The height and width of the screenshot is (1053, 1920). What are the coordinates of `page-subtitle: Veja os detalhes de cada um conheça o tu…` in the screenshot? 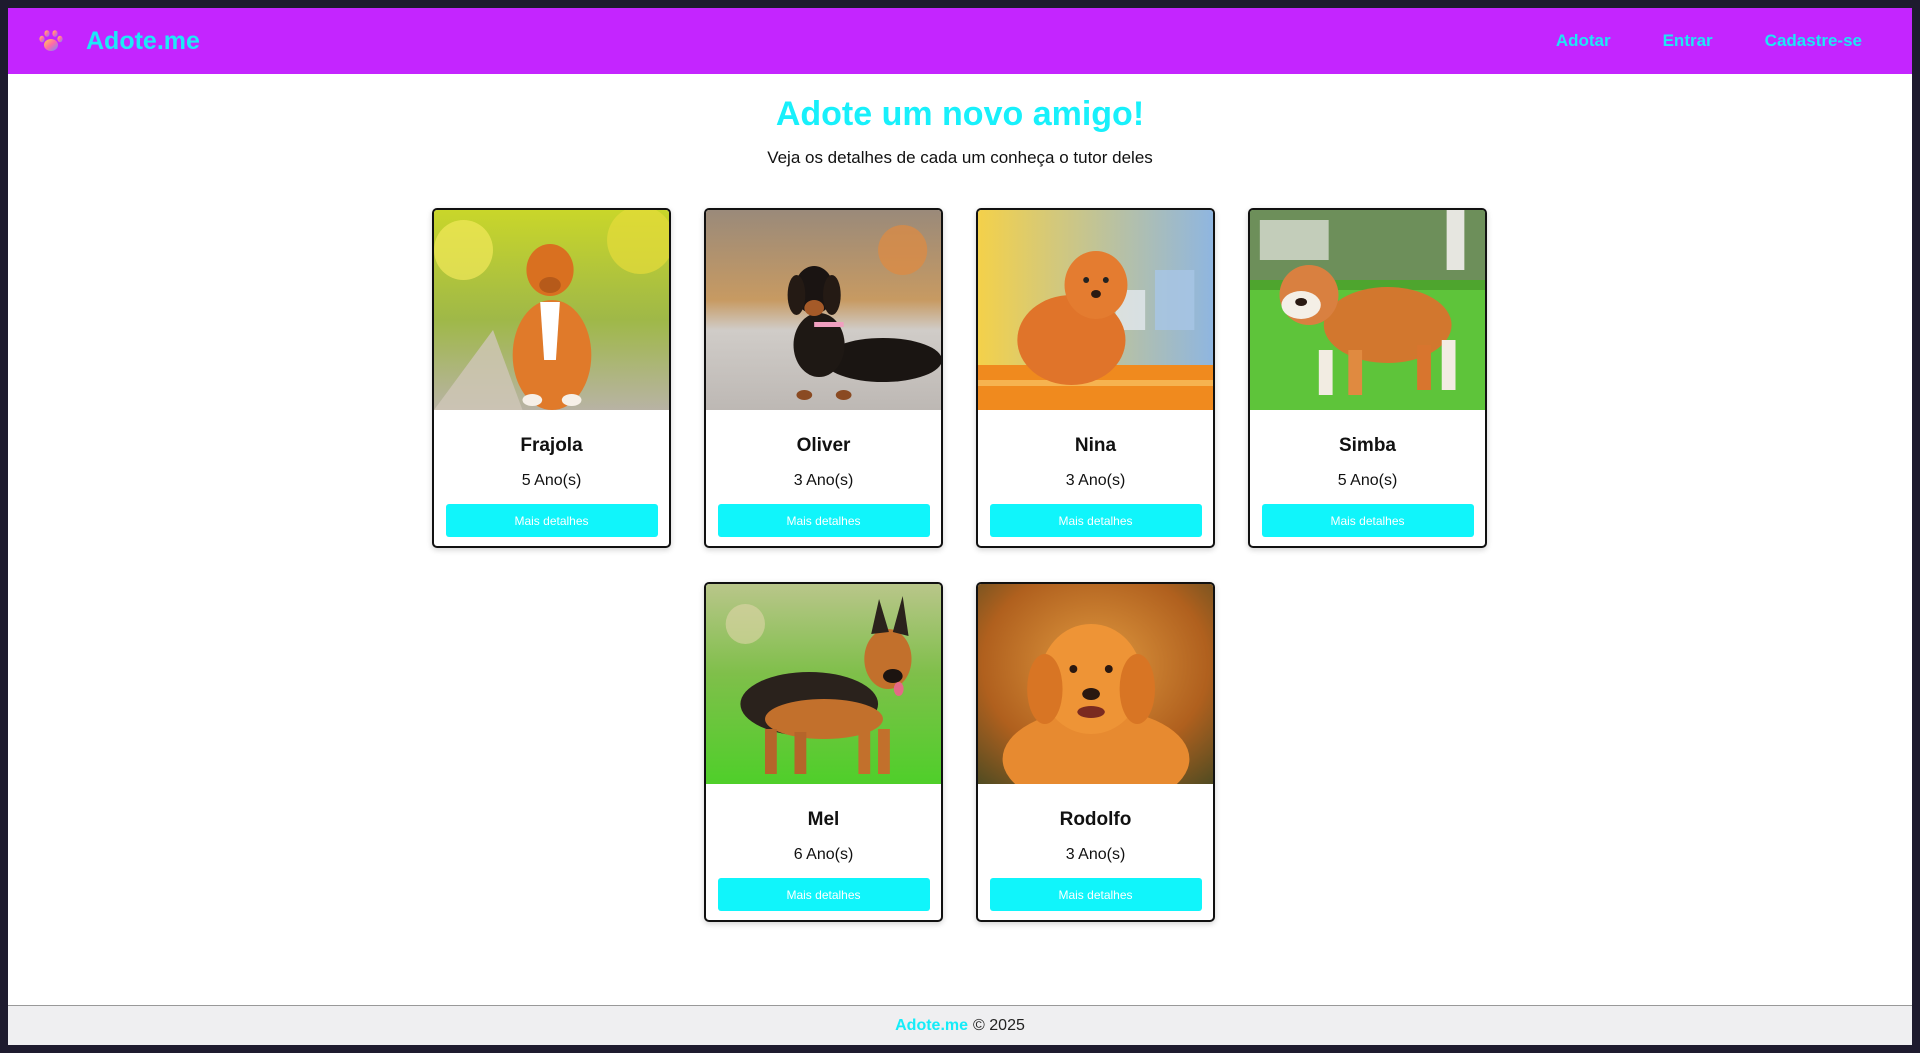 It's located at (960, 157).